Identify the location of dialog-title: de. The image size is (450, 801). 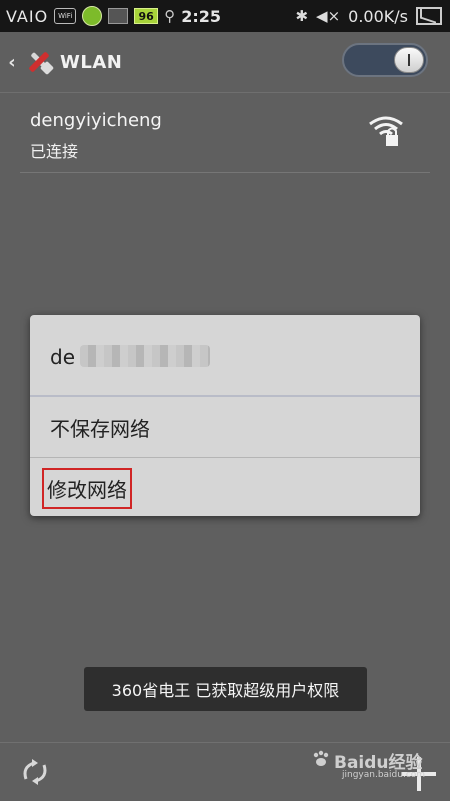
(225, 356).